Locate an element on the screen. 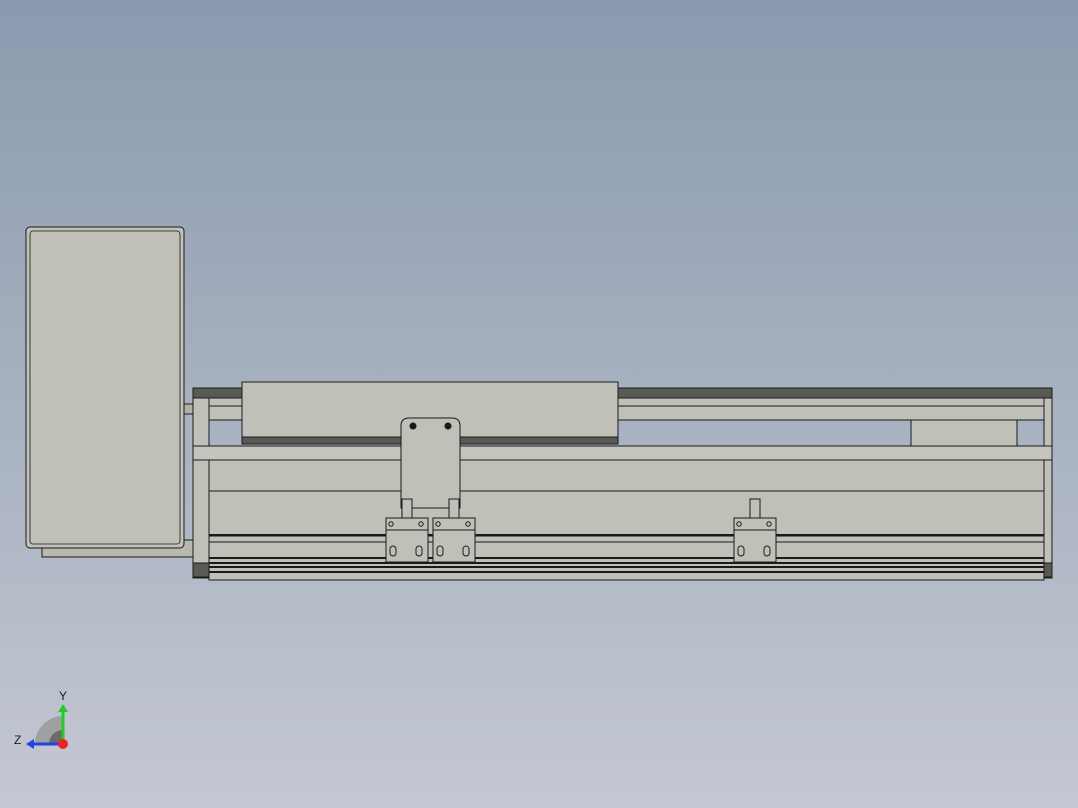  bottom-right-dark-block is located at coordinates (1048, 570).